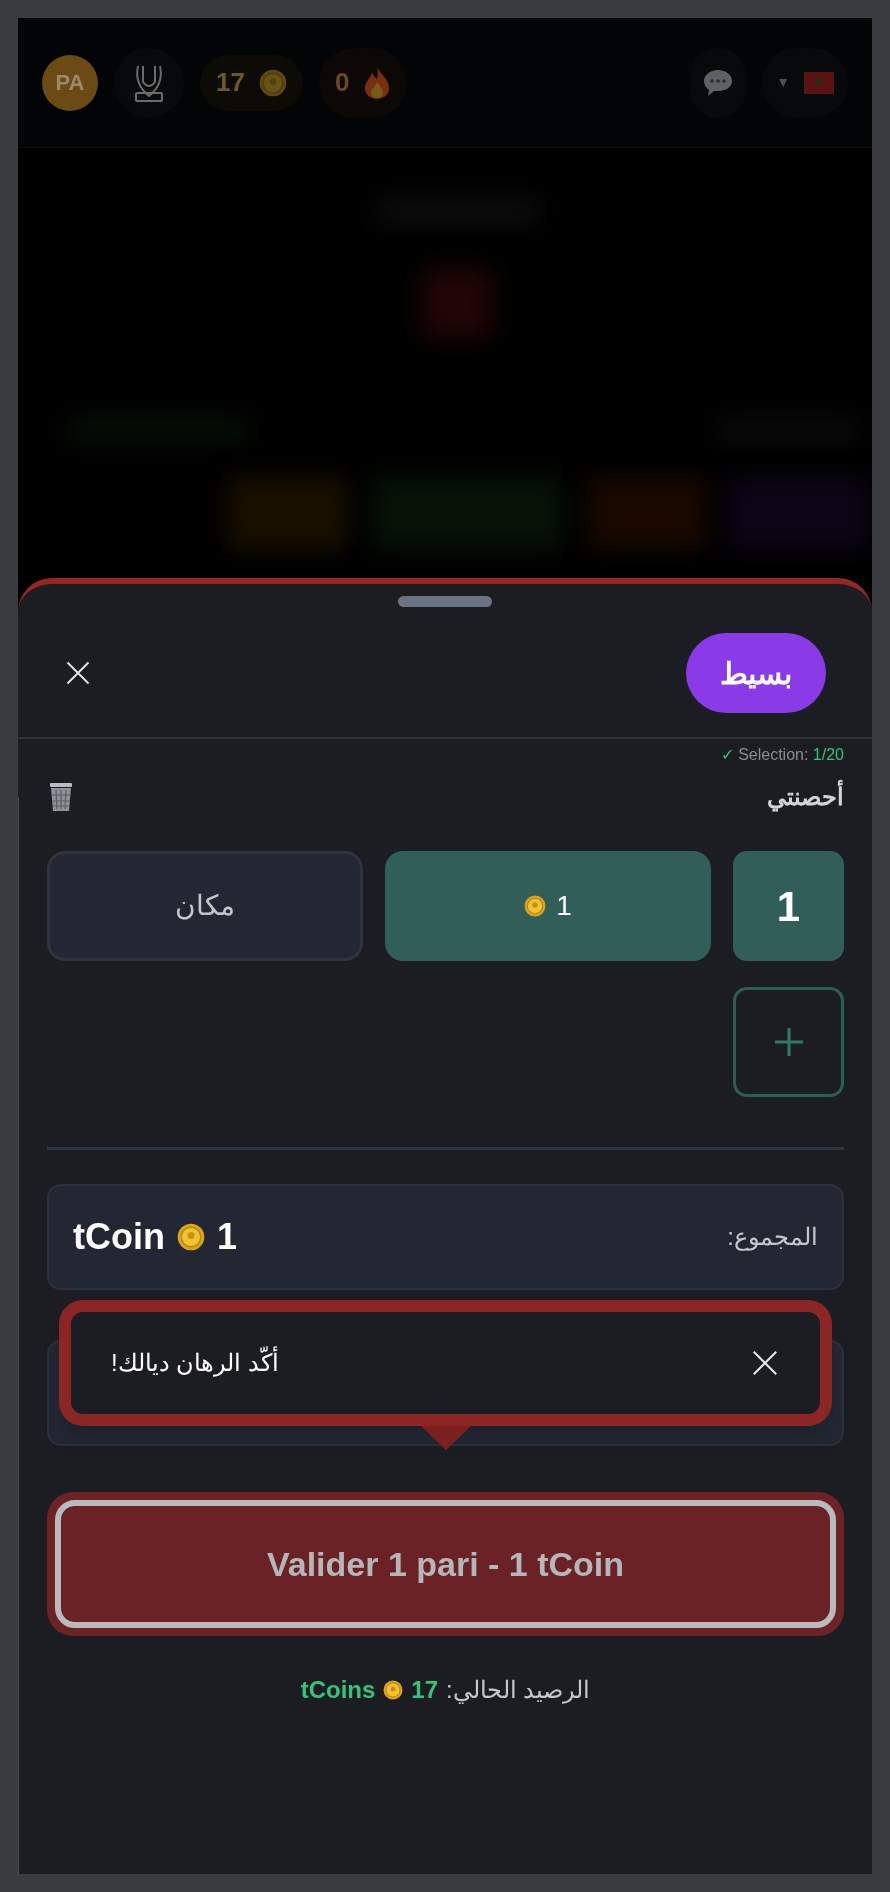  What do you see at coordinates (445, 1564) in the screenshot?
I see `submit-bet-button: Valider 1 pari - 1 tCoin` at bounding box center [445, 1564].